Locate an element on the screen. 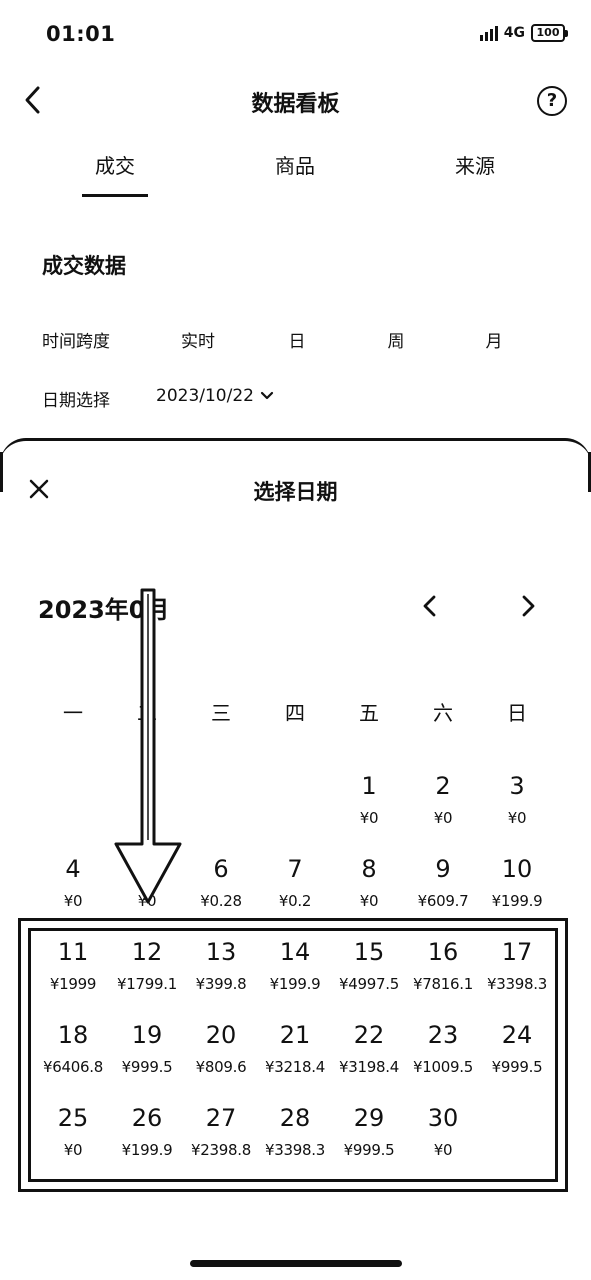  calendar-day: 19 ¥999.5 is located at coordinates (147, 1048).